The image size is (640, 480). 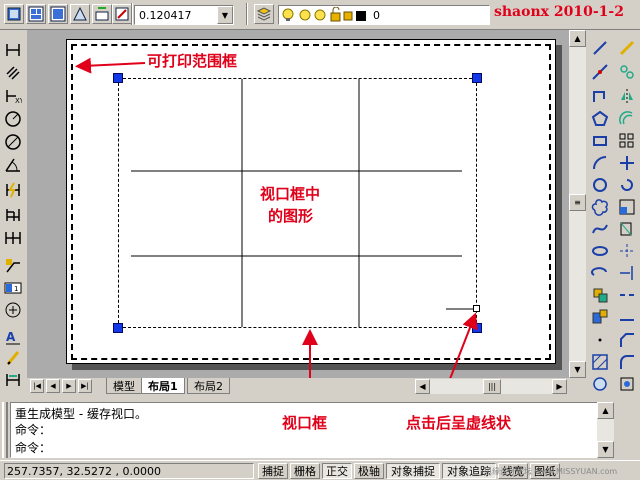 What do you see at coordinates (613, 215) in the screenshot?
I see `draw-modify-toolbar` at bounding box center [613, 215].